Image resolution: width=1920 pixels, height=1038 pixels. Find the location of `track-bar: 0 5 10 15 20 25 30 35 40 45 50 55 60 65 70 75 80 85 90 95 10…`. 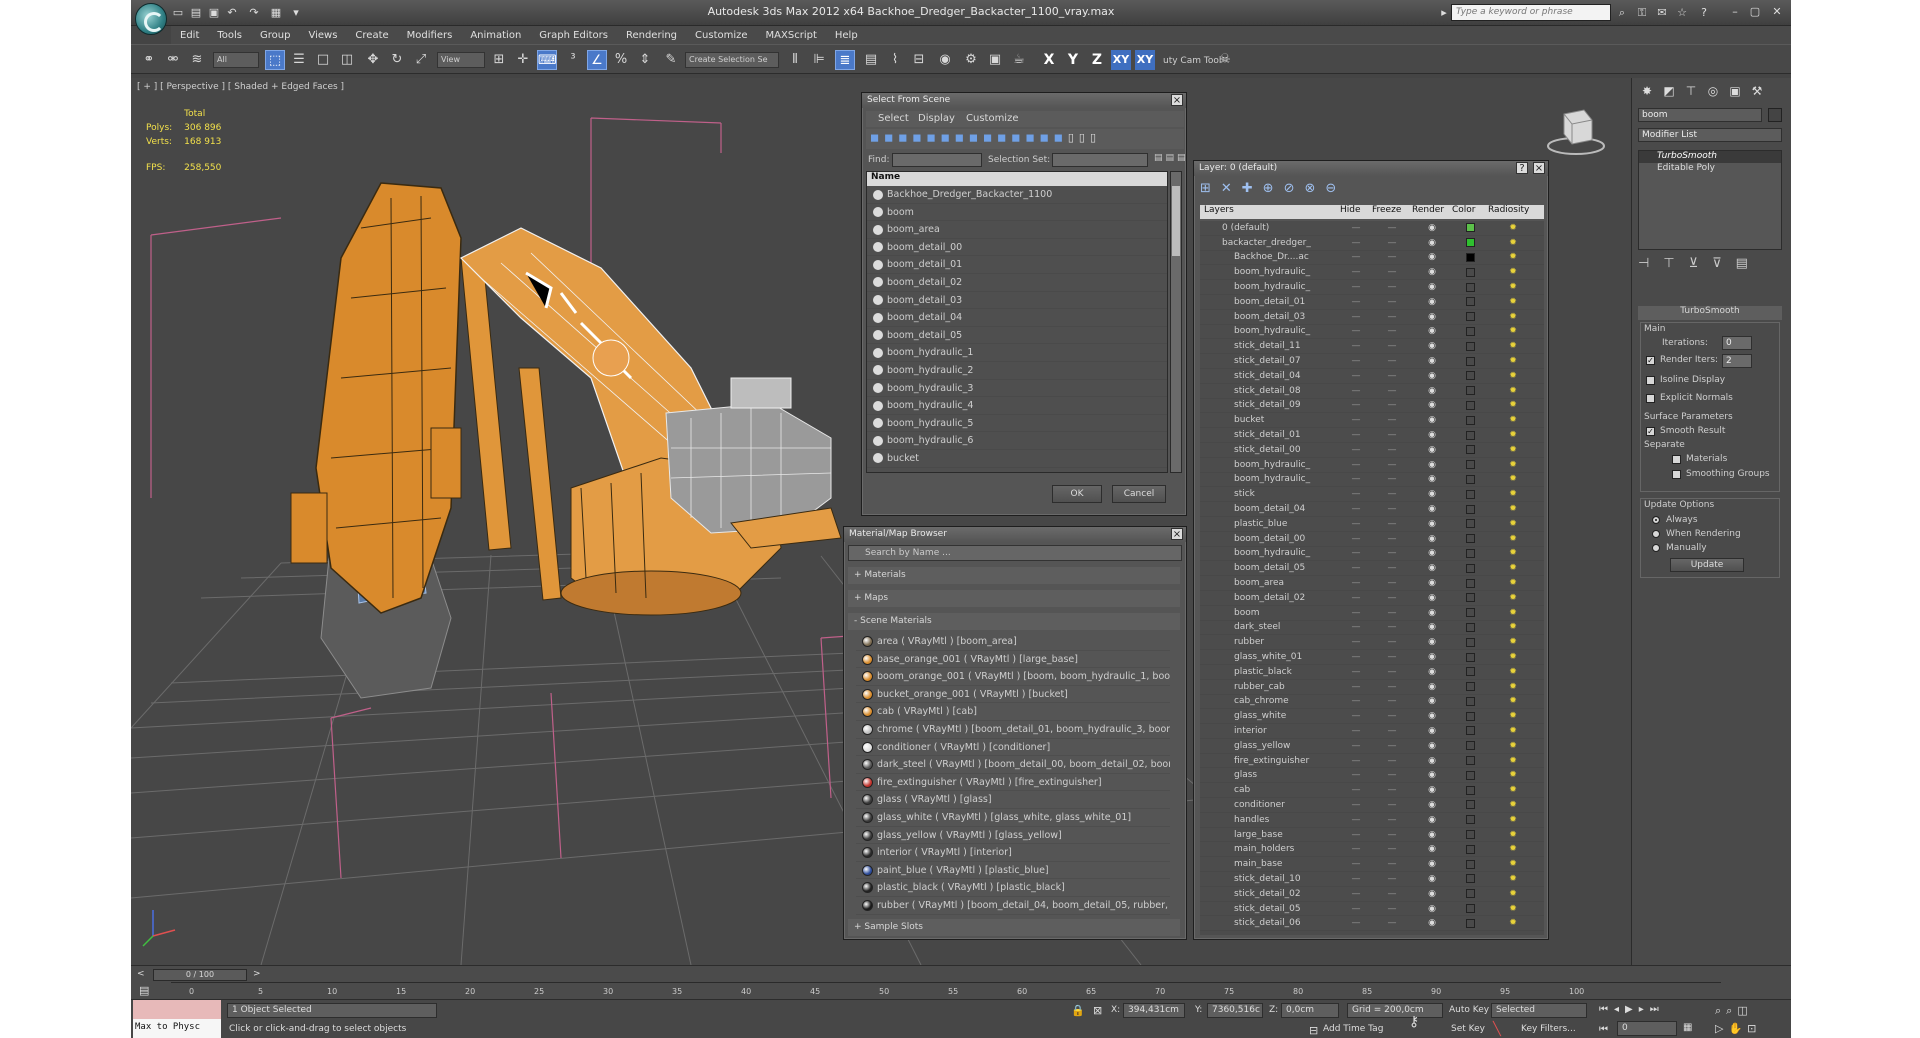

track-bar: 0 5 10 15 20 25 30 35 40 45 50 55 60 65 70 75 80 85 90 95 10… is located at coordinates (946, 991).